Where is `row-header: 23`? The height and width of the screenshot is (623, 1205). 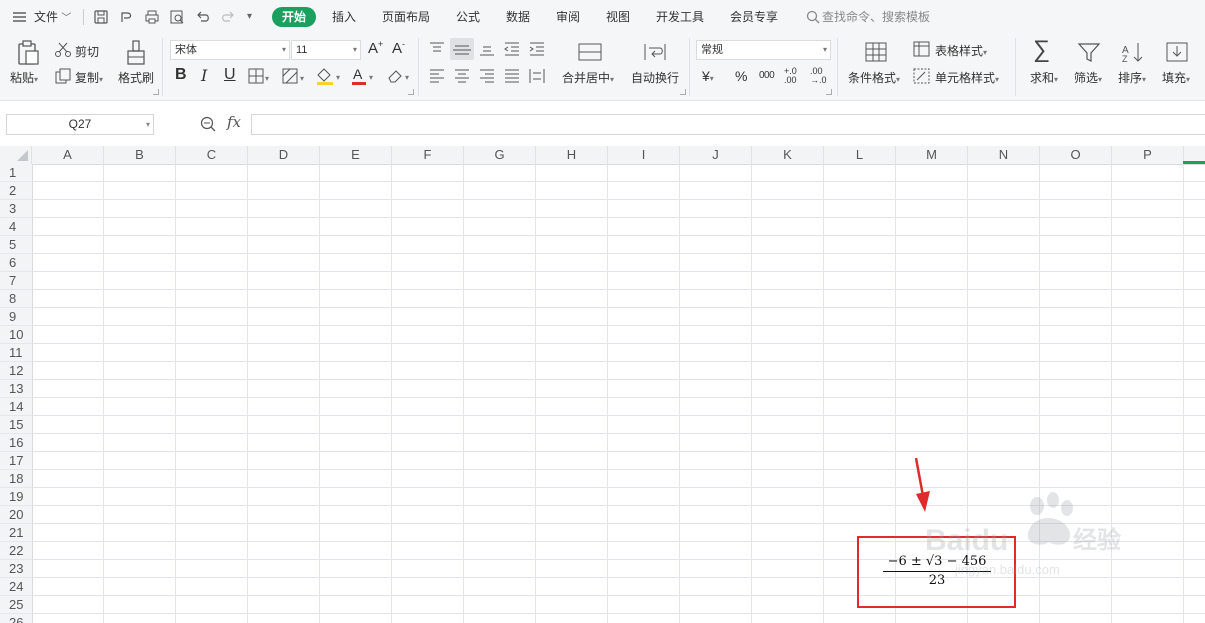
row-header: 23 is located at coordinates (16, 569).